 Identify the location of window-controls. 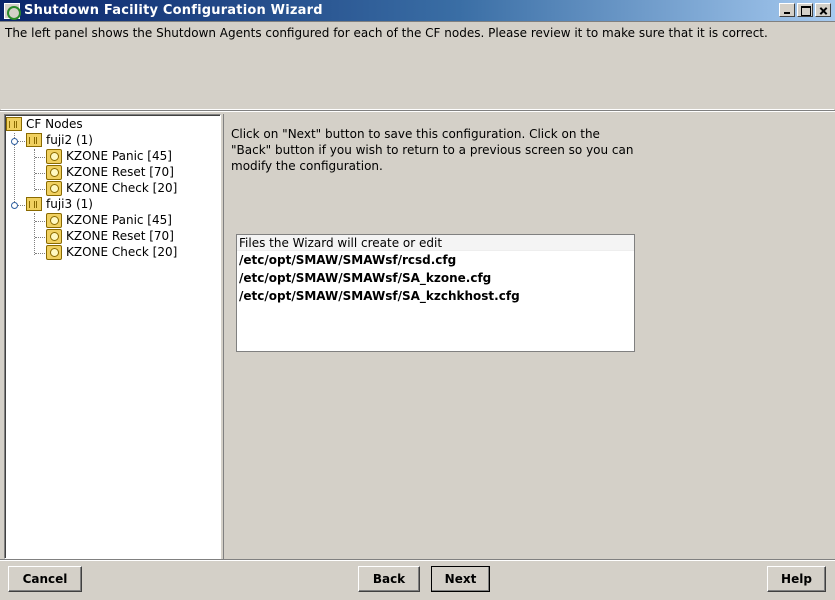
(805, 10).